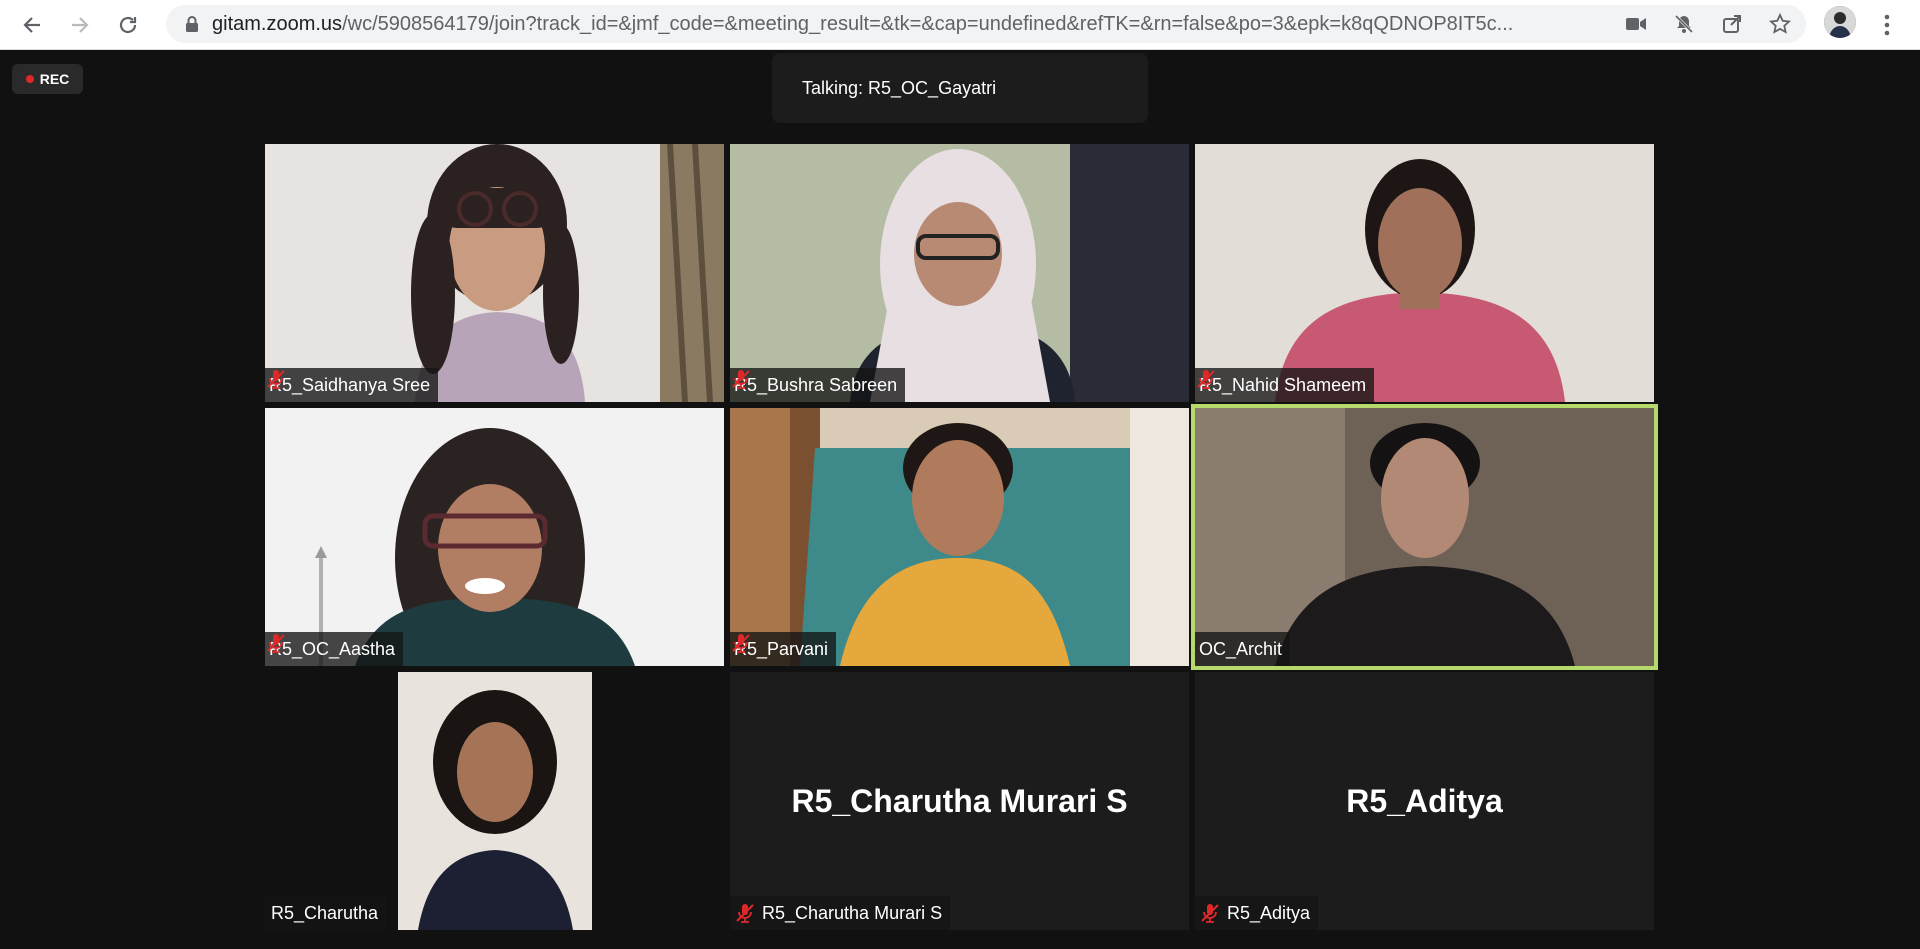 This screenshot has height=949, width=1920. I want to click on talking-text: Talking: R5_OC_Gayatri, so click(899, 87).